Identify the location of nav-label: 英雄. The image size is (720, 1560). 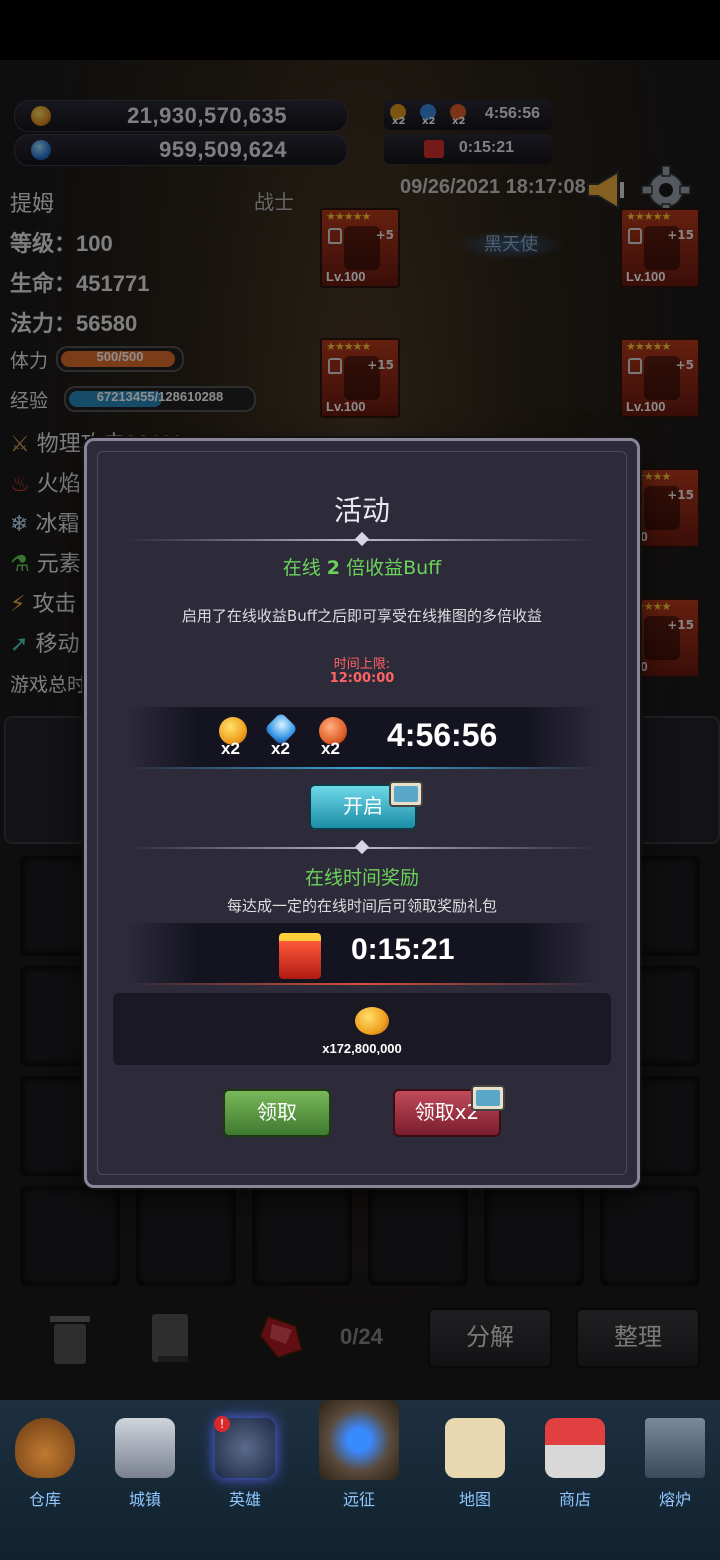
(244, 1499).